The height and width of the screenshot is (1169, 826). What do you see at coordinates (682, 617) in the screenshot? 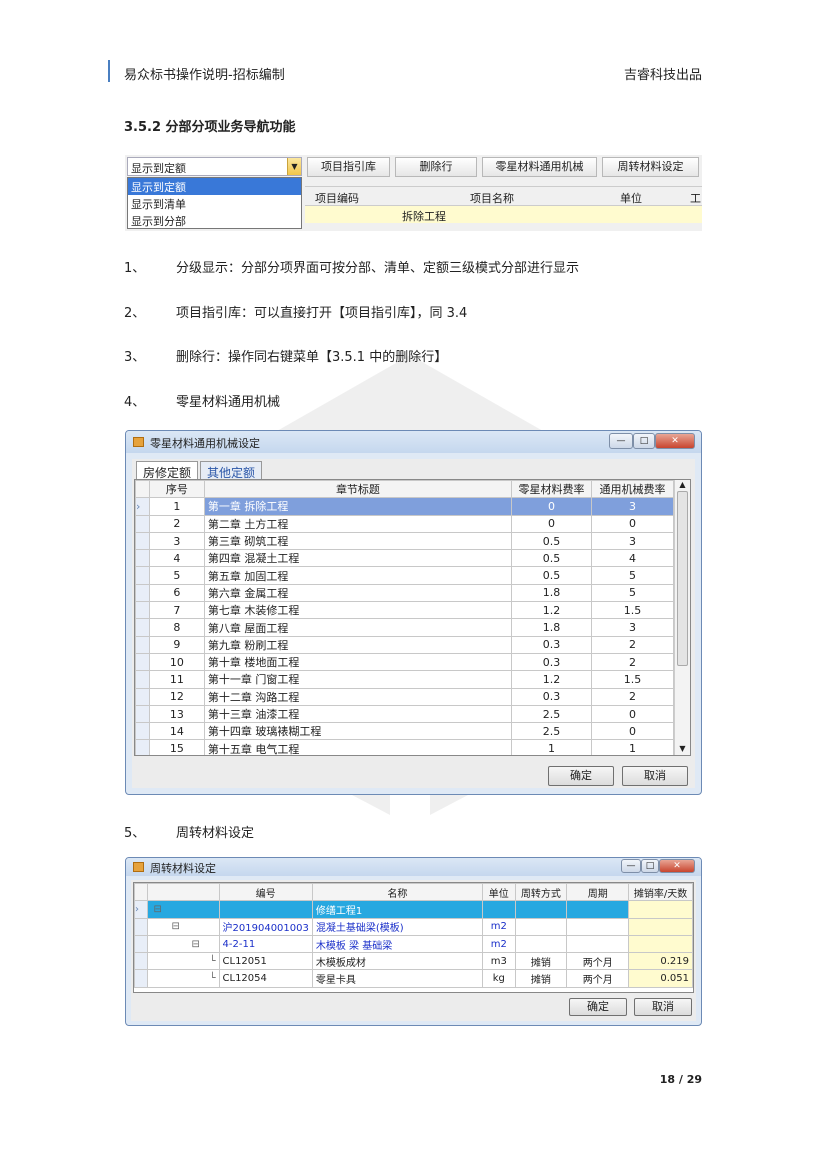
I see `vertical-scrollbar: ▲ ▼` at bounding box center [682, 617].